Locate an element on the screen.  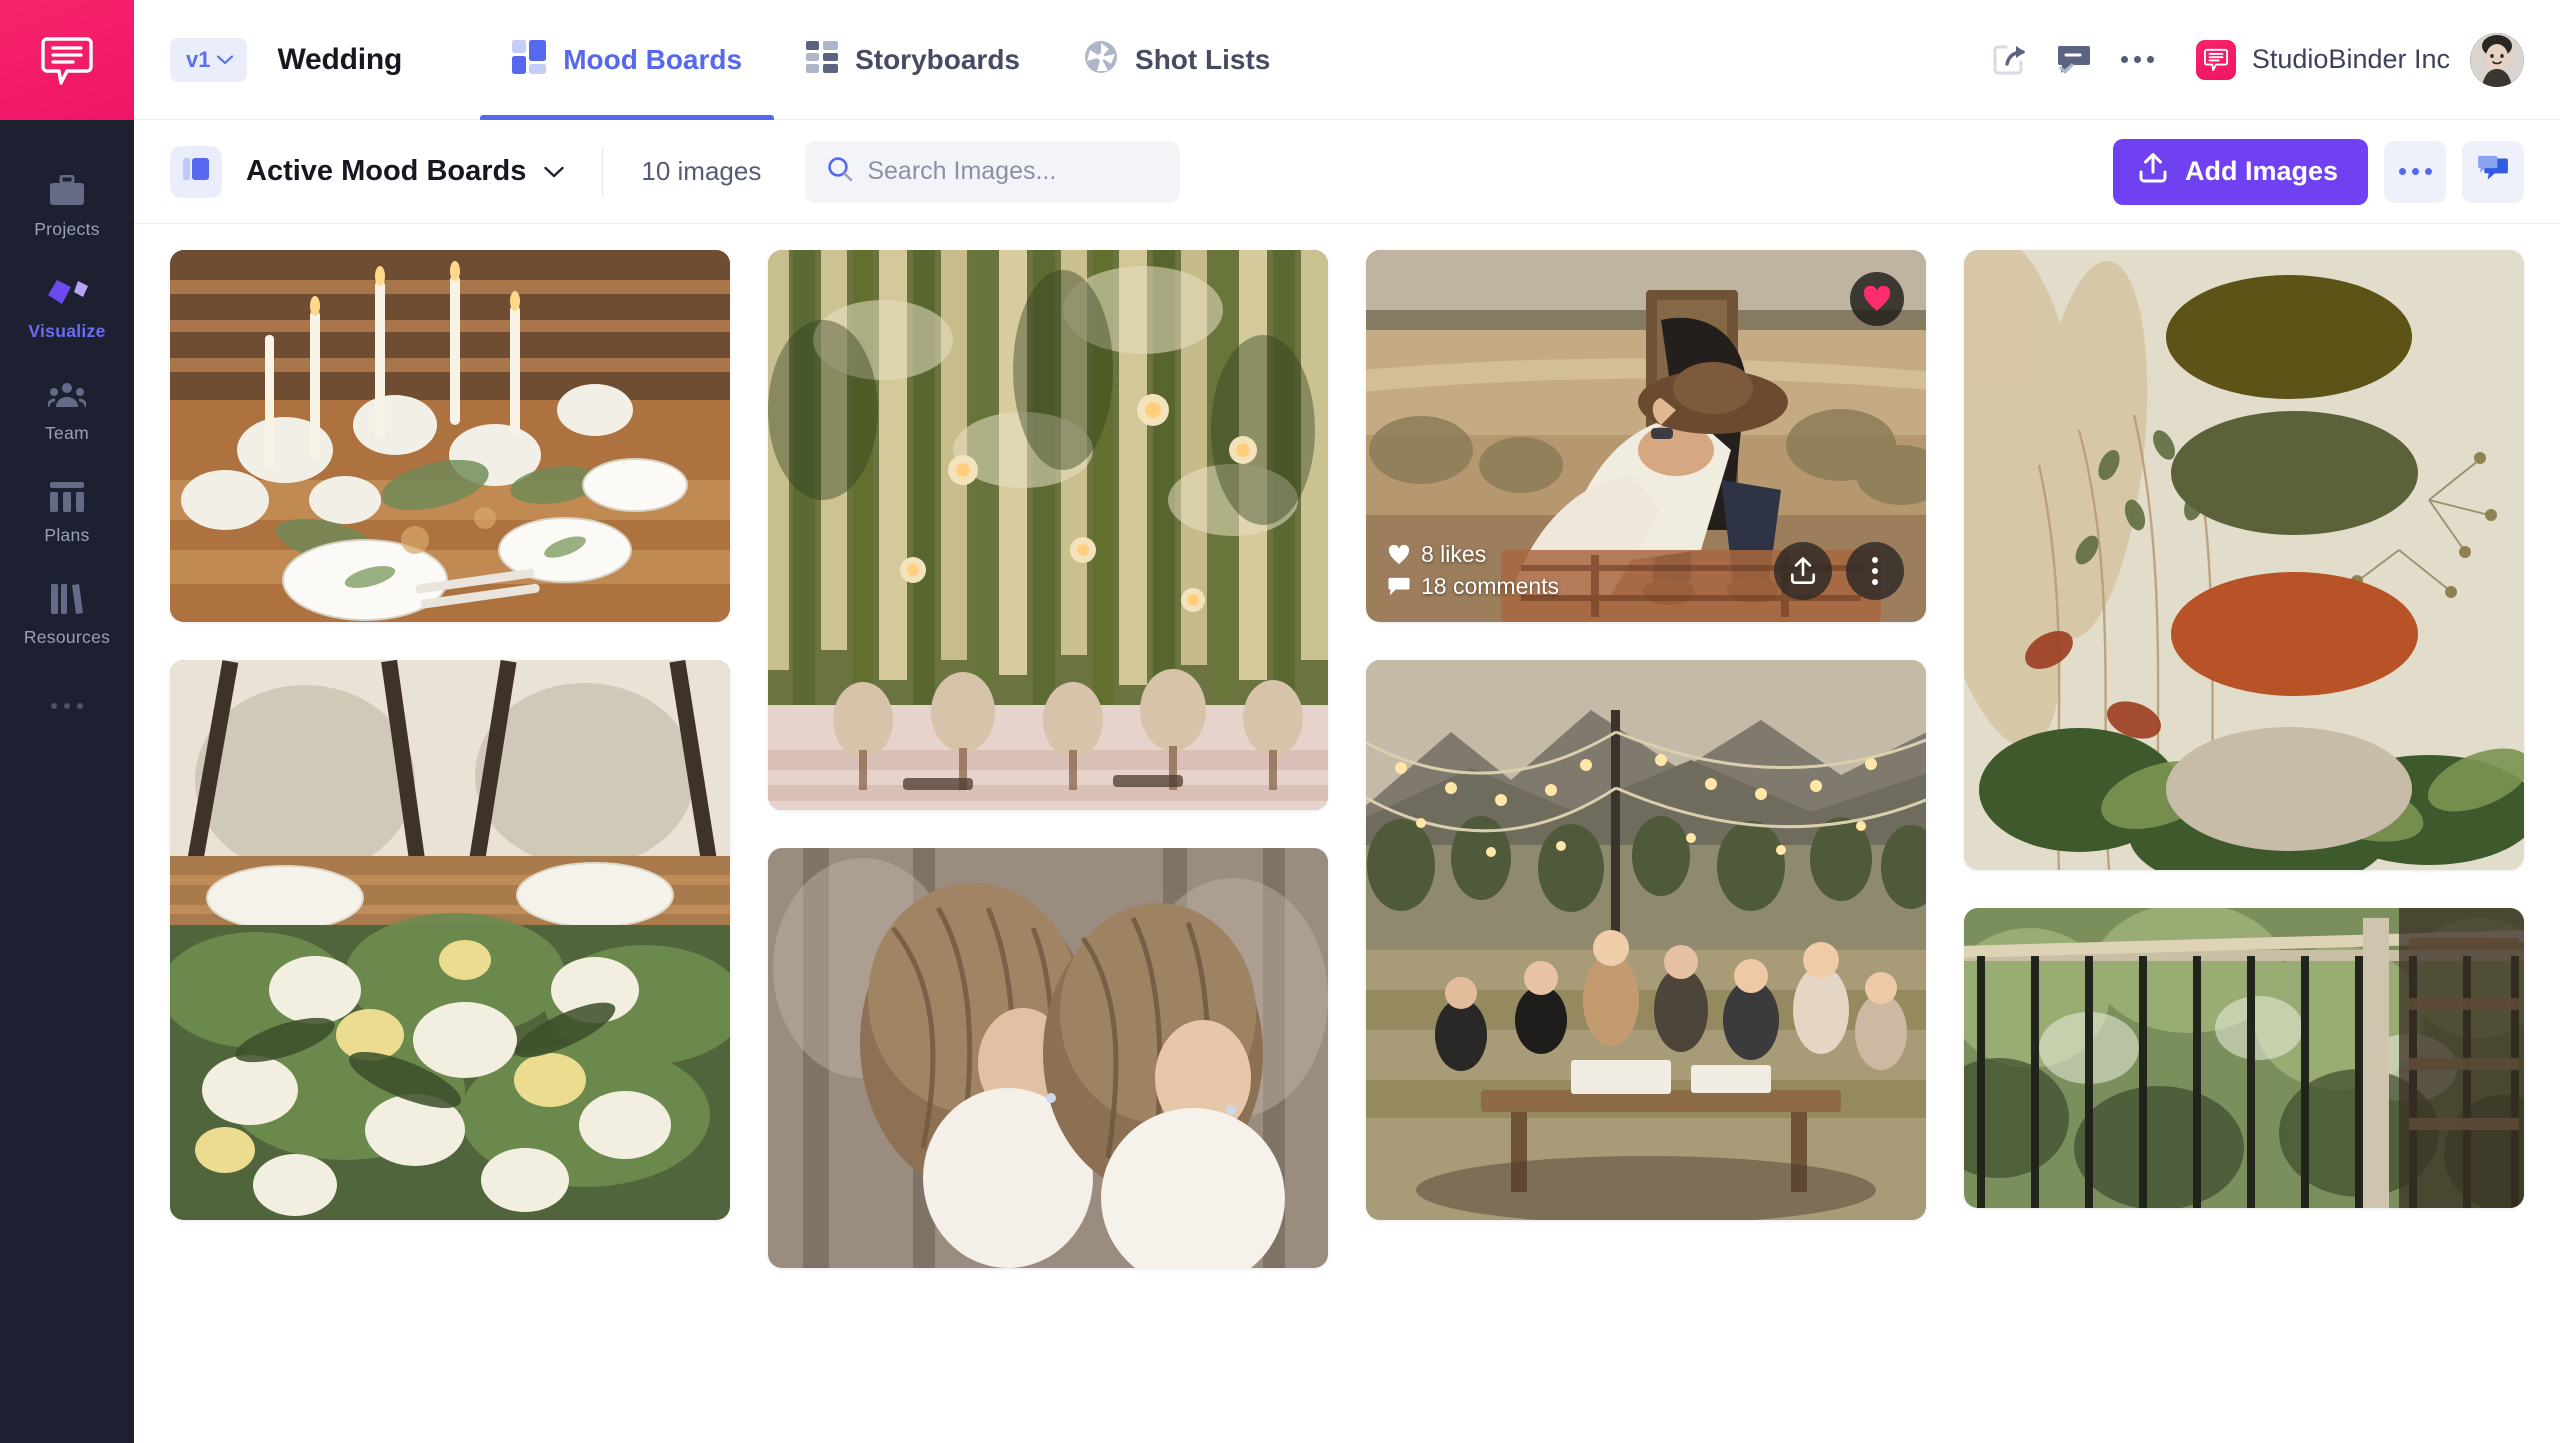
mood-boards-grid-icon is located at coordinates (529, 59).